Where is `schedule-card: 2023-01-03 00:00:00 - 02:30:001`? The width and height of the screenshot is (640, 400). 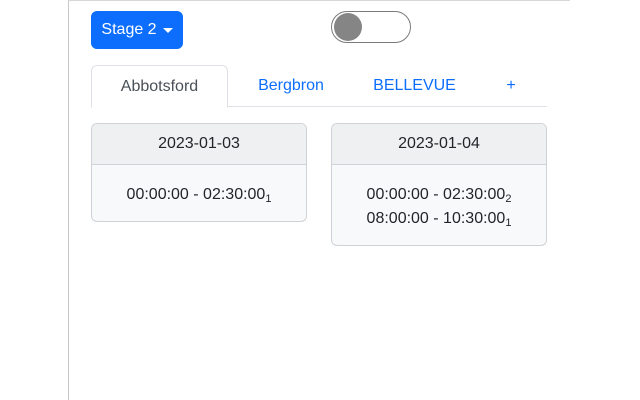
schedule-card: 2023-01-03 00:00:00 - 02:30:001 is located at coordinates (199, 172).